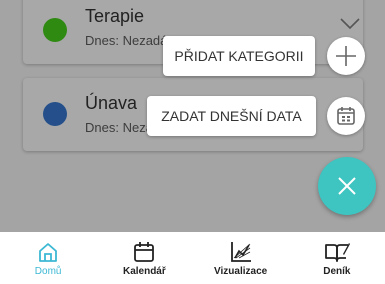 The height and width of the screenshot is (284, 385). Describe the element at coordinates (231, 116) in the screenshot. I see `enter-today-data-label: ZADAT DNEŠNÍ DATA` at that location.